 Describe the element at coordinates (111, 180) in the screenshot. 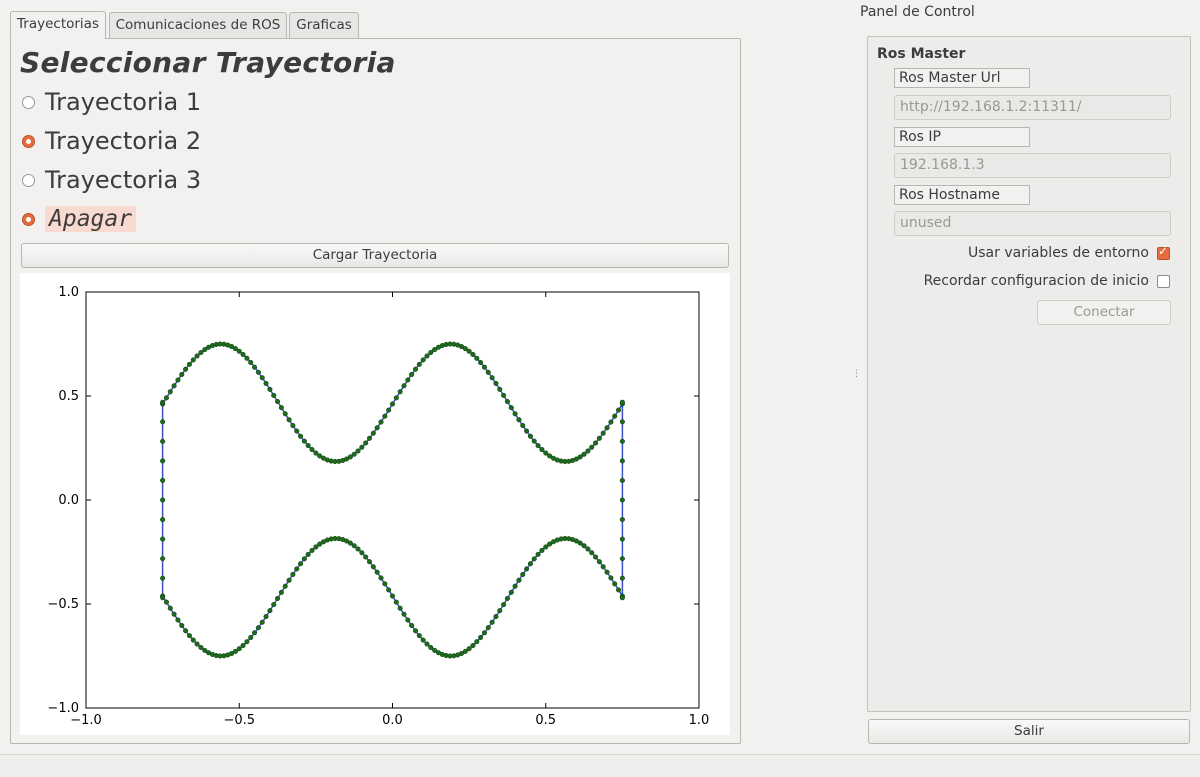

I see `radio-trayectoria-3: Trayectoria 3` at that location.